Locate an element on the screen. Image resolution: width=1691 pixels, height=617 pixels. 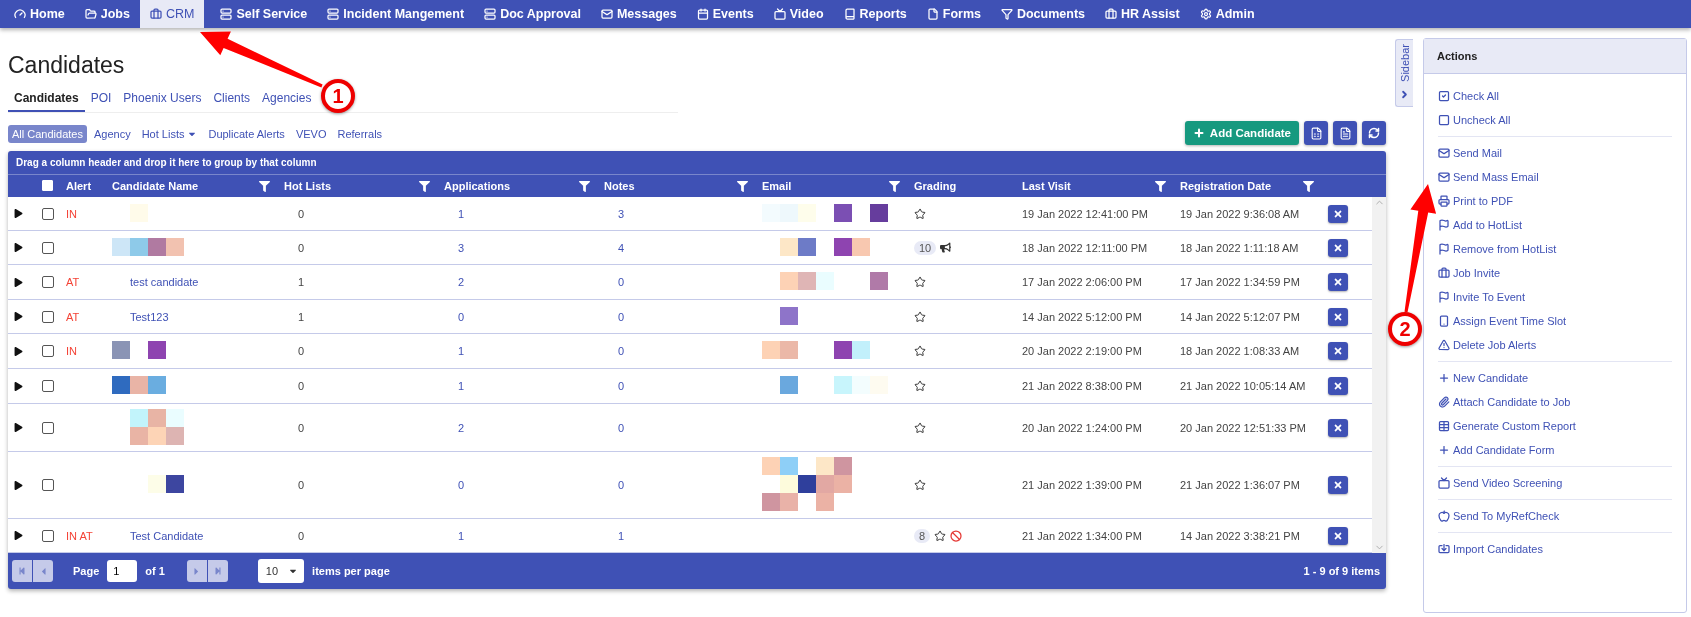
page-input: 1 is located at coordinates (122, 571).